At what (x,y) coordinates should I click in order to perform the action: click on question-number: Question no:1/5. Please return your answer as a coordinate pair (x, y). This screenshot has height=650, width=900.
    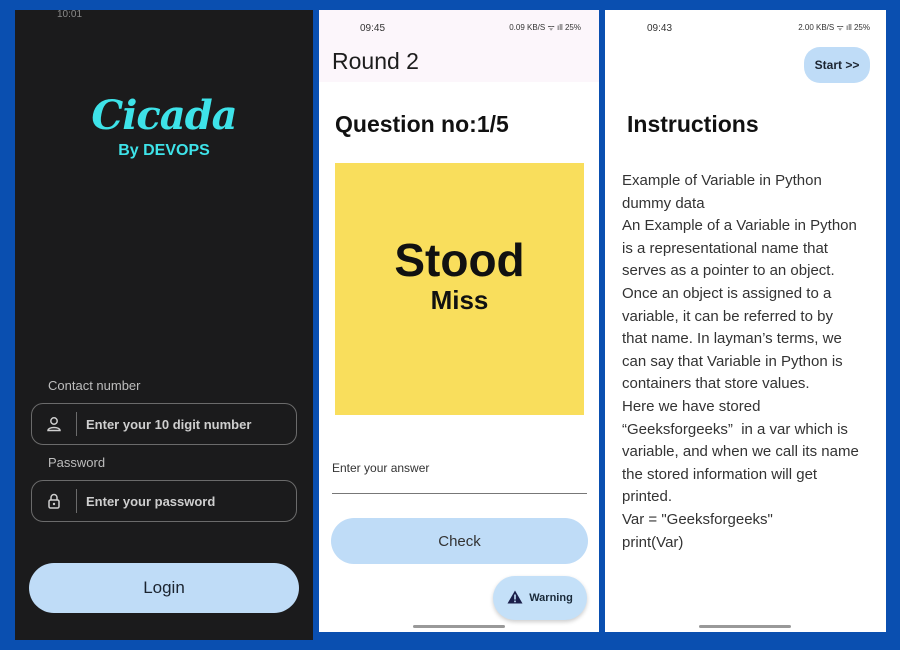
    Looking at the image, I should click on (422, 124).